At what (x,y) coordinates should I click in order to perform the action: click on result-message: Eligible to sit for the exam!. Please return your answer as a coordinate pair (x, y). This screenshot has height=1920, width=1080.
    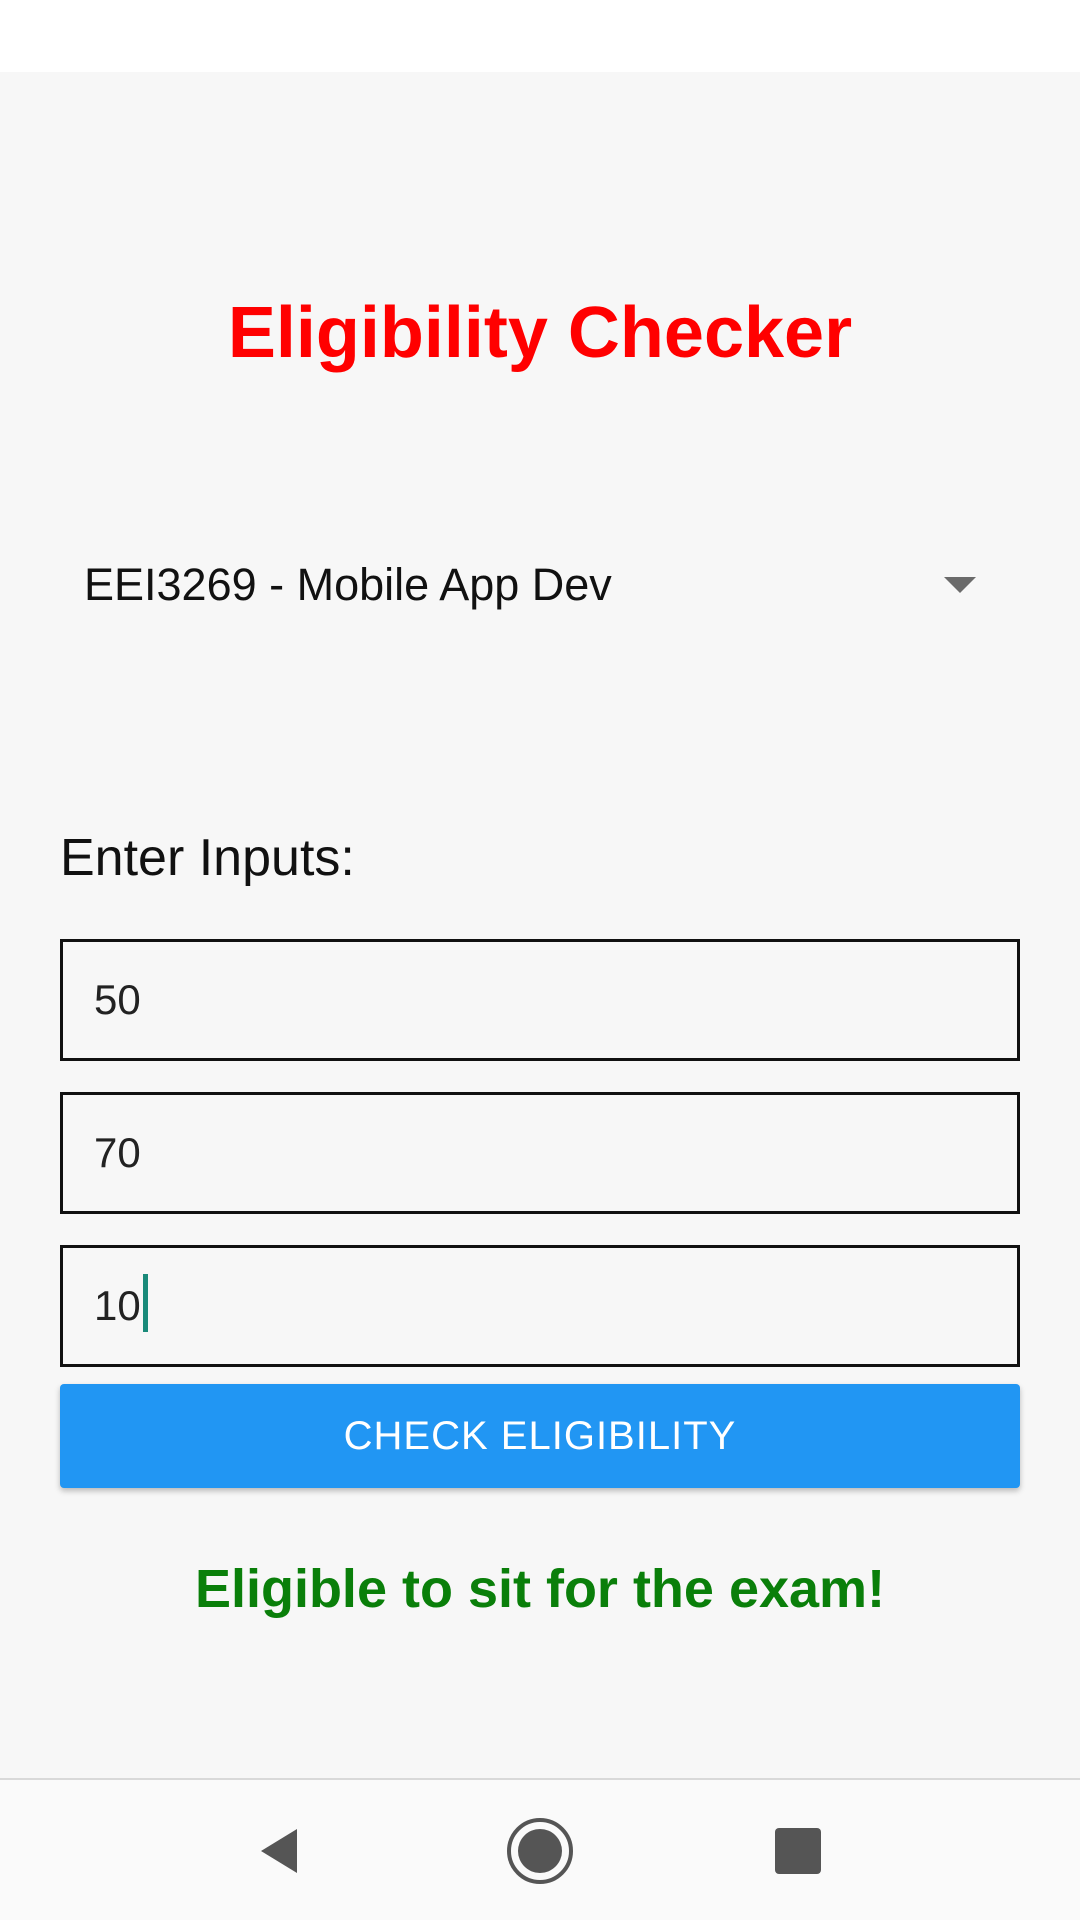
    Looking at the image, I should click on (540, 1589).